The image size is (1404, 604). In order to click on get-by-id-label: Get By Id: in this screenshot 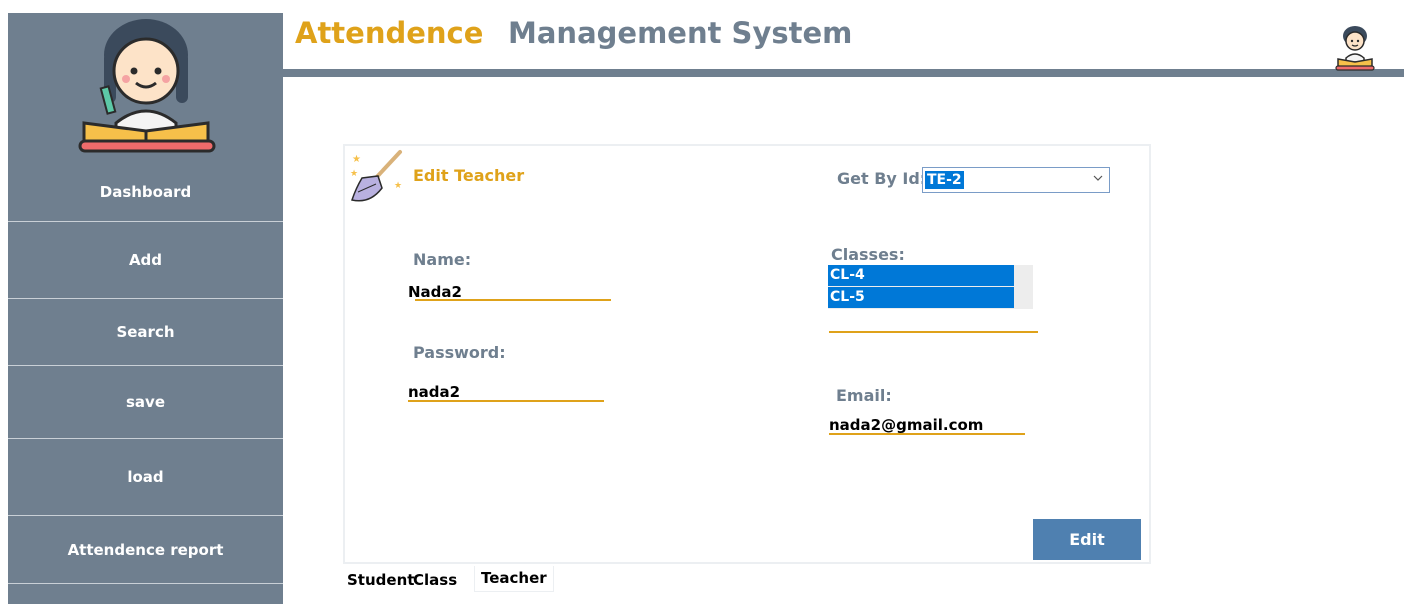, I will do `click(882, 178)`.